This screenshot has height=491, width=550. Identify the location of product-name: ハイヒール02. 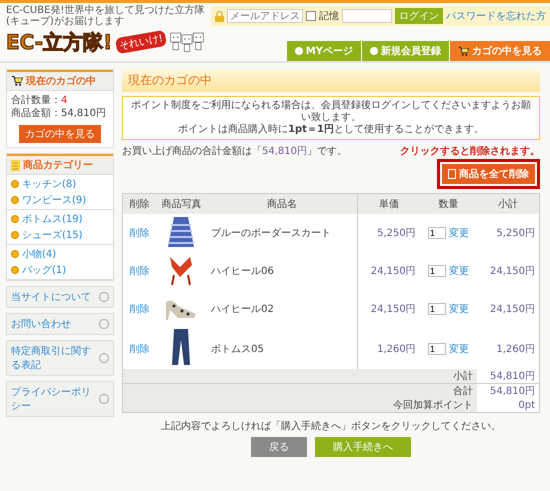
(282, 309).